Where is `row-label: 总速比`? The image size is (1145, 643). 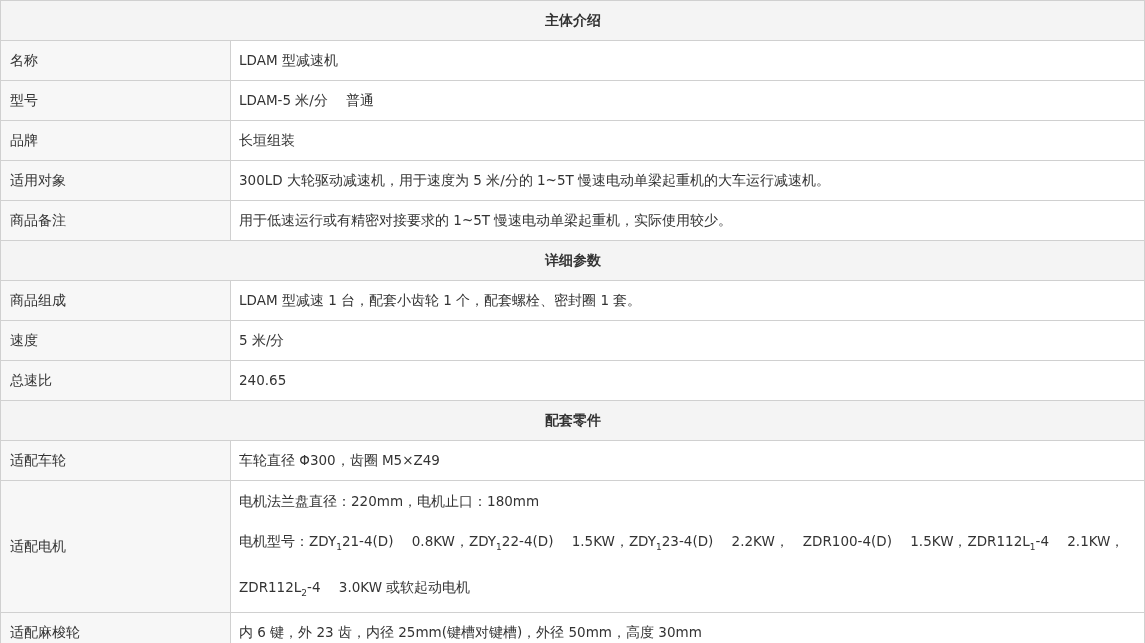
row-label: 总速比 is located at coordinates (31, 380).